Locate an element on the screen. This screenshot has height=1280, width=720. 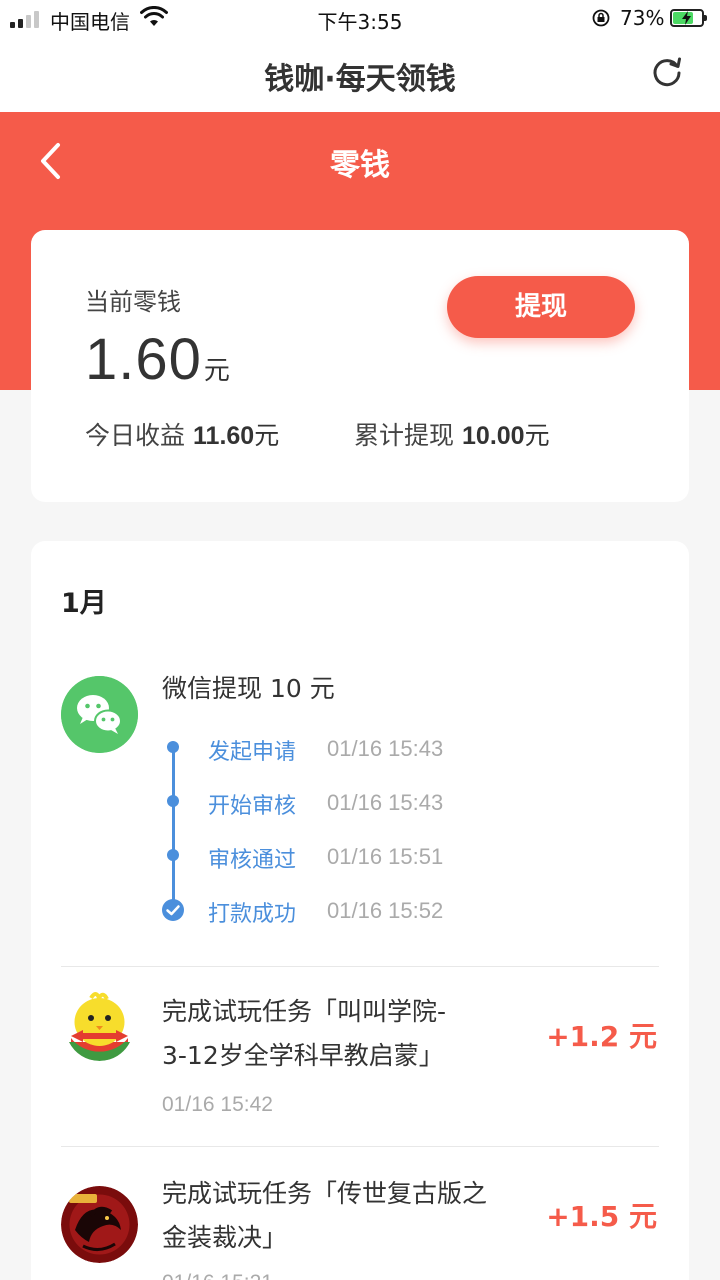
task-title-line: 完成试玩任务「叫叫学院- is located at coordinates (304, 1011).